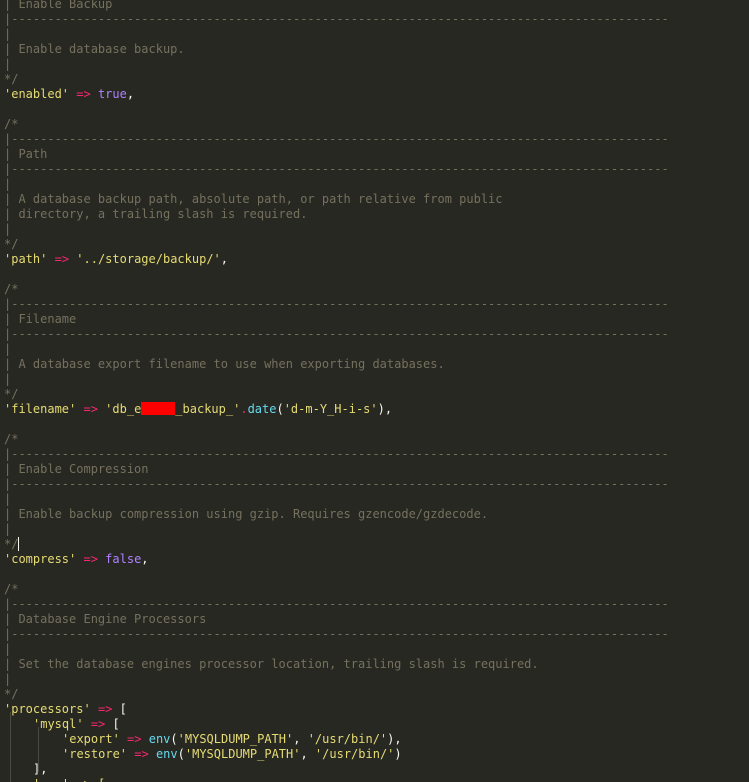  Describe the element at coordinates (208, 409) in the screenshot. I see `filename-string-end: _backup_'` at that location.